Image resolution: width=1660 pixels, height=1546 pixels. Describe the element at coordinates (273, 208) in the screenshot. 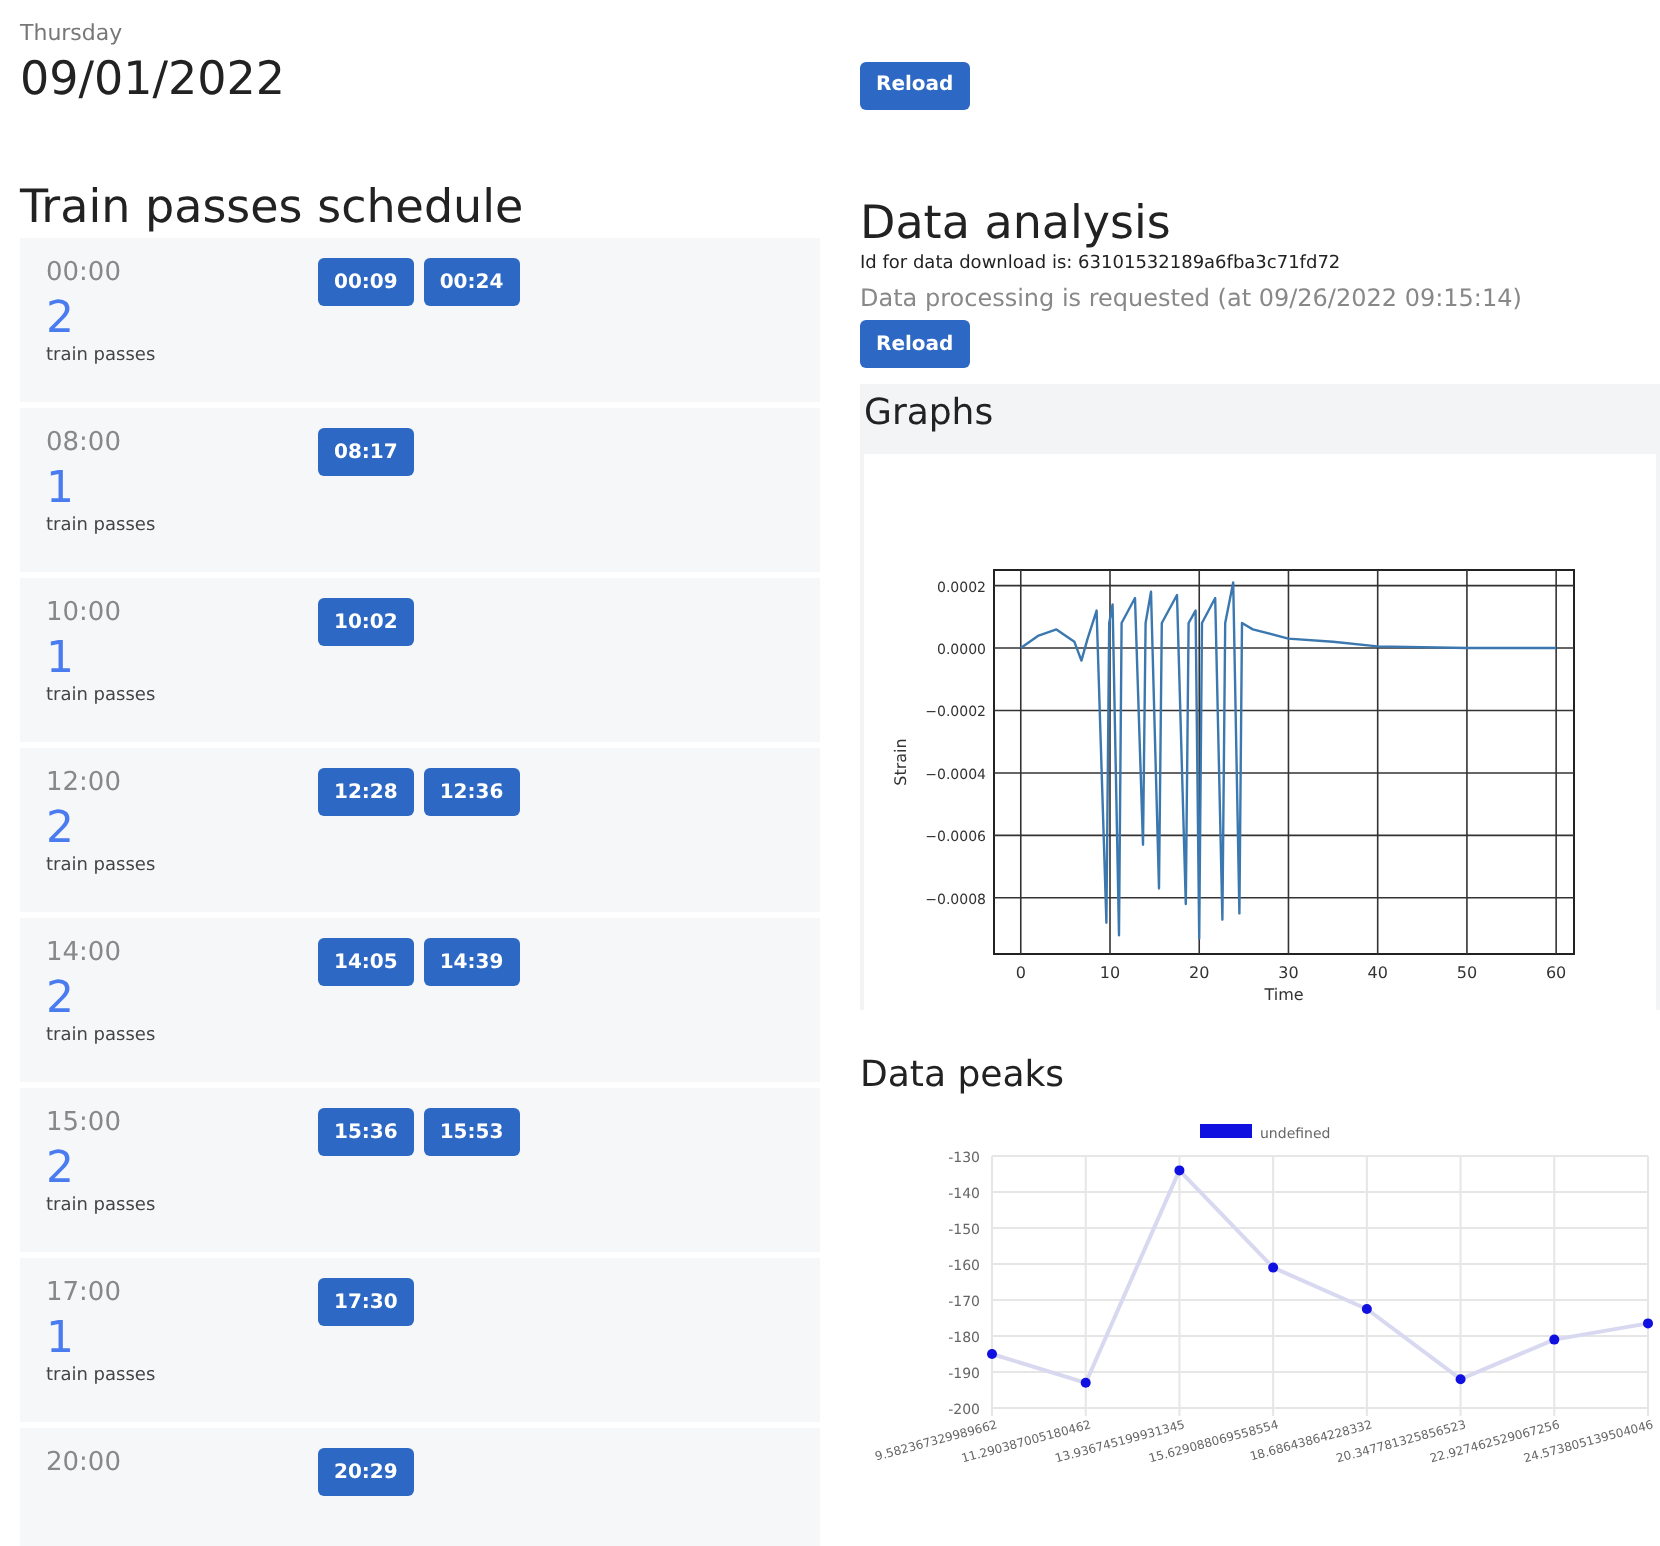

I see `schedule-title: Train passes schedule` at that location.